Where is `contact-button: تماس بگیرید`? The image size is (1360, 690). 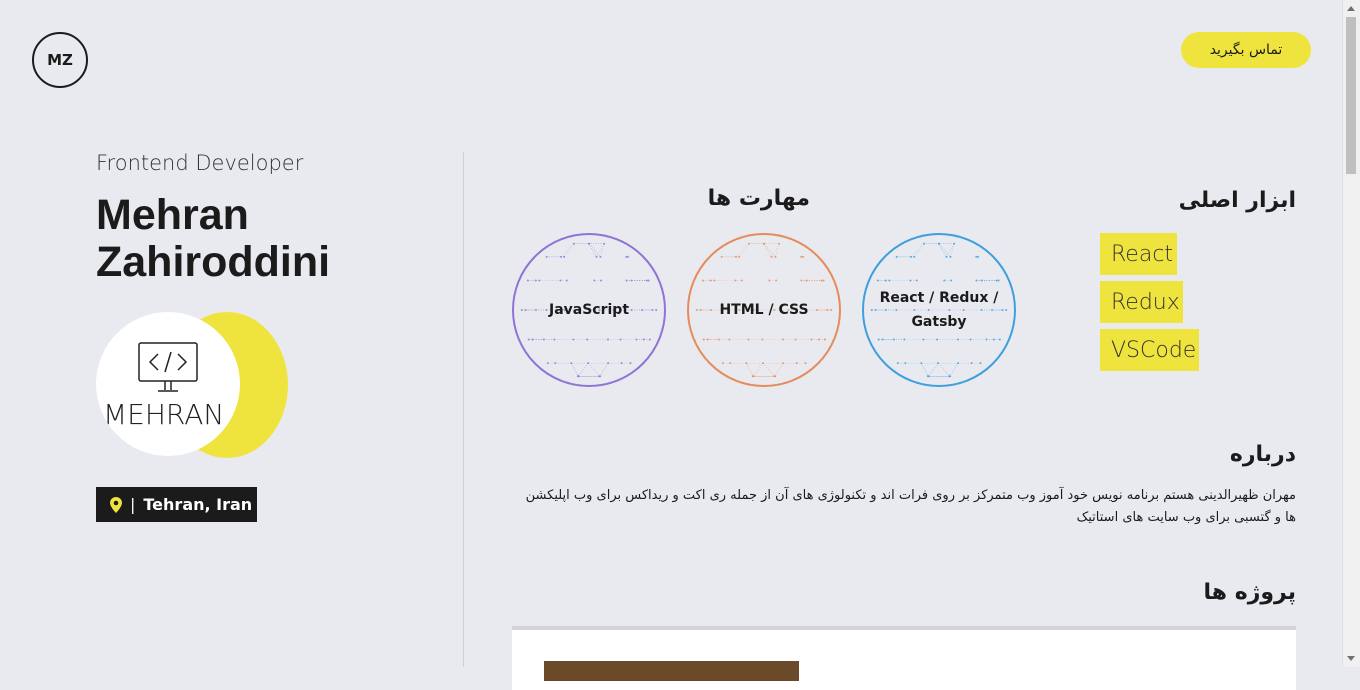 contact-button: تماس بگیرید is located at coordinates (1246, 50).